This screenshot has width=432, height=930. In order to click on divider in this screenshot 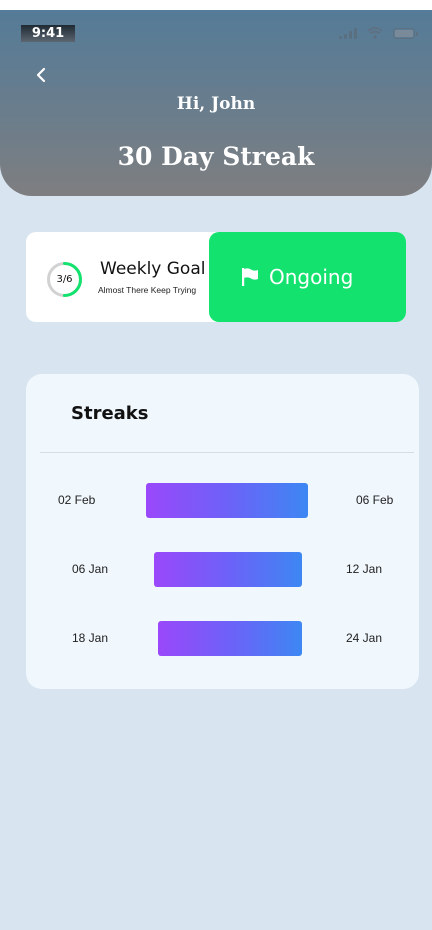, I will do `click(227, 452)`.